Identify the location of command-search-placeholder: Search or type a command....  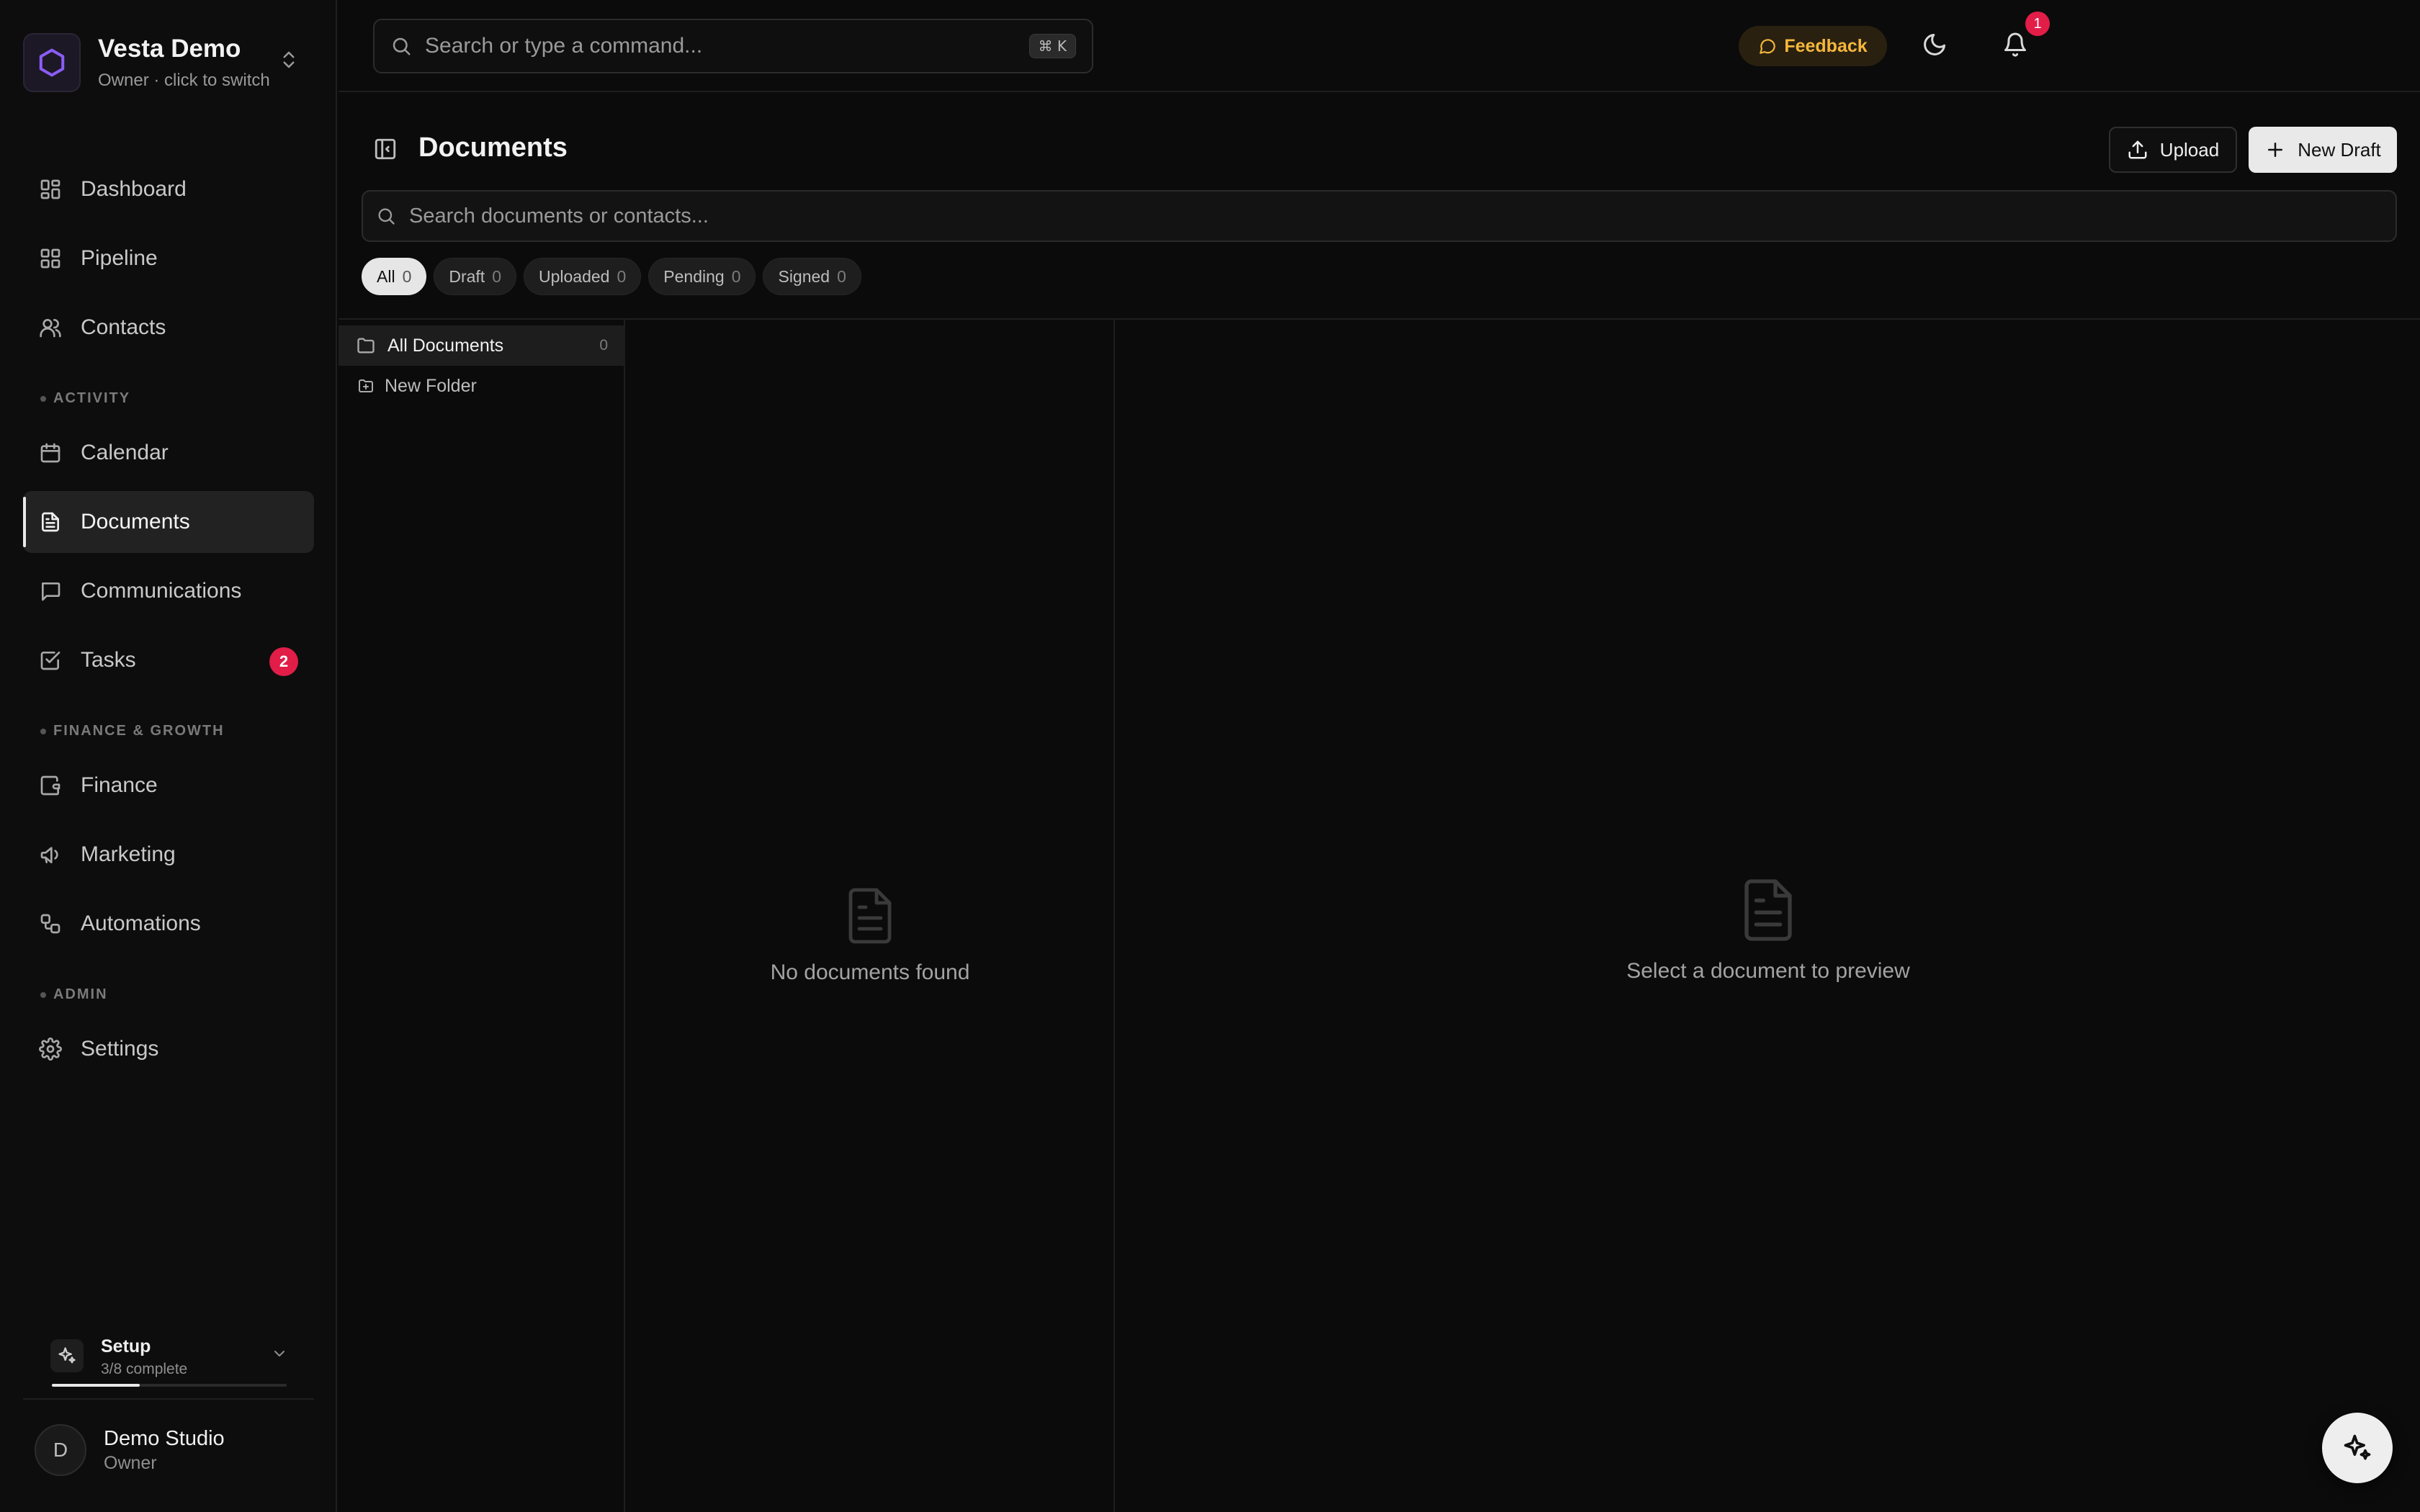
(564, 46).